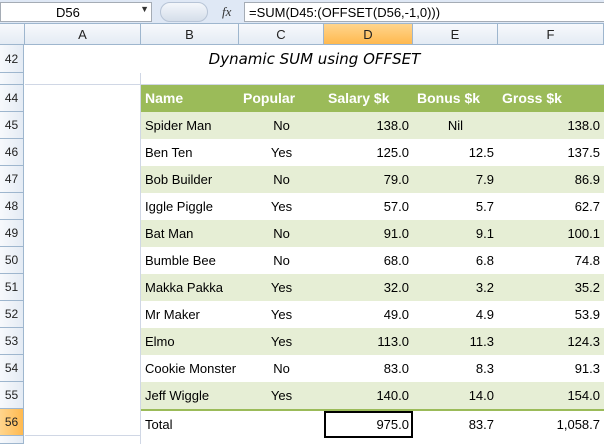 The width and height of the screenshot is (604, 444). I want to click on row-header-51: 51, so click(12, 287).